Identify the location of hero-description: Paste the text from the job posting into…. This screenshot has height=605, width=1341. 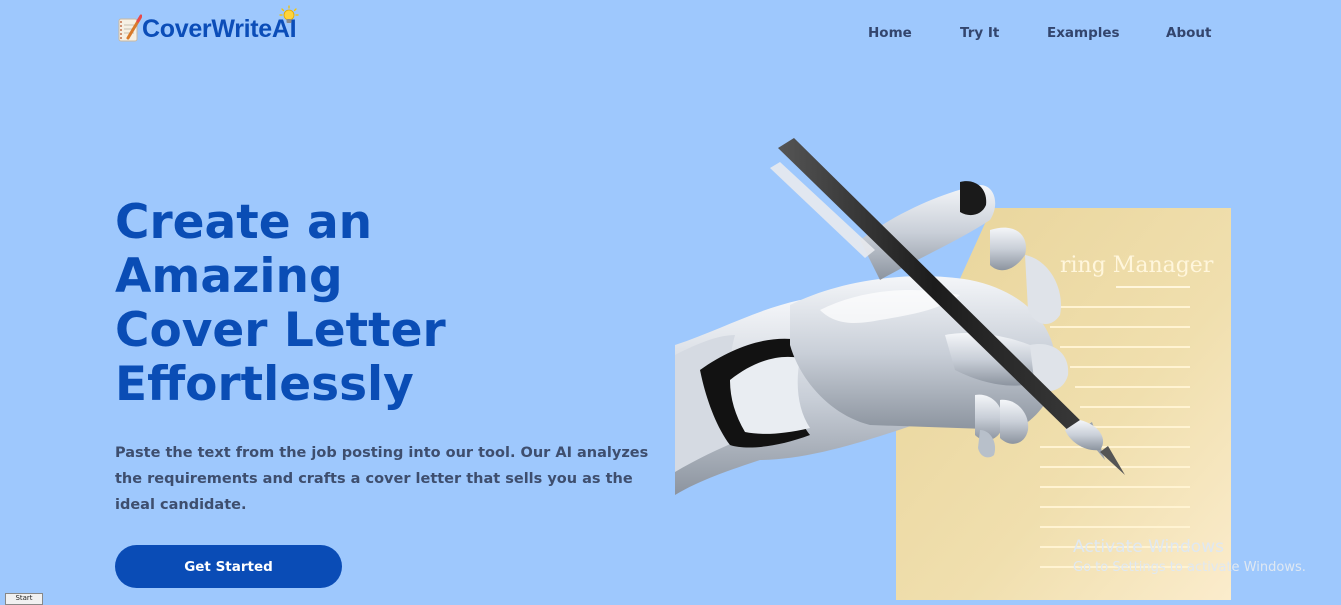
(382, 479).